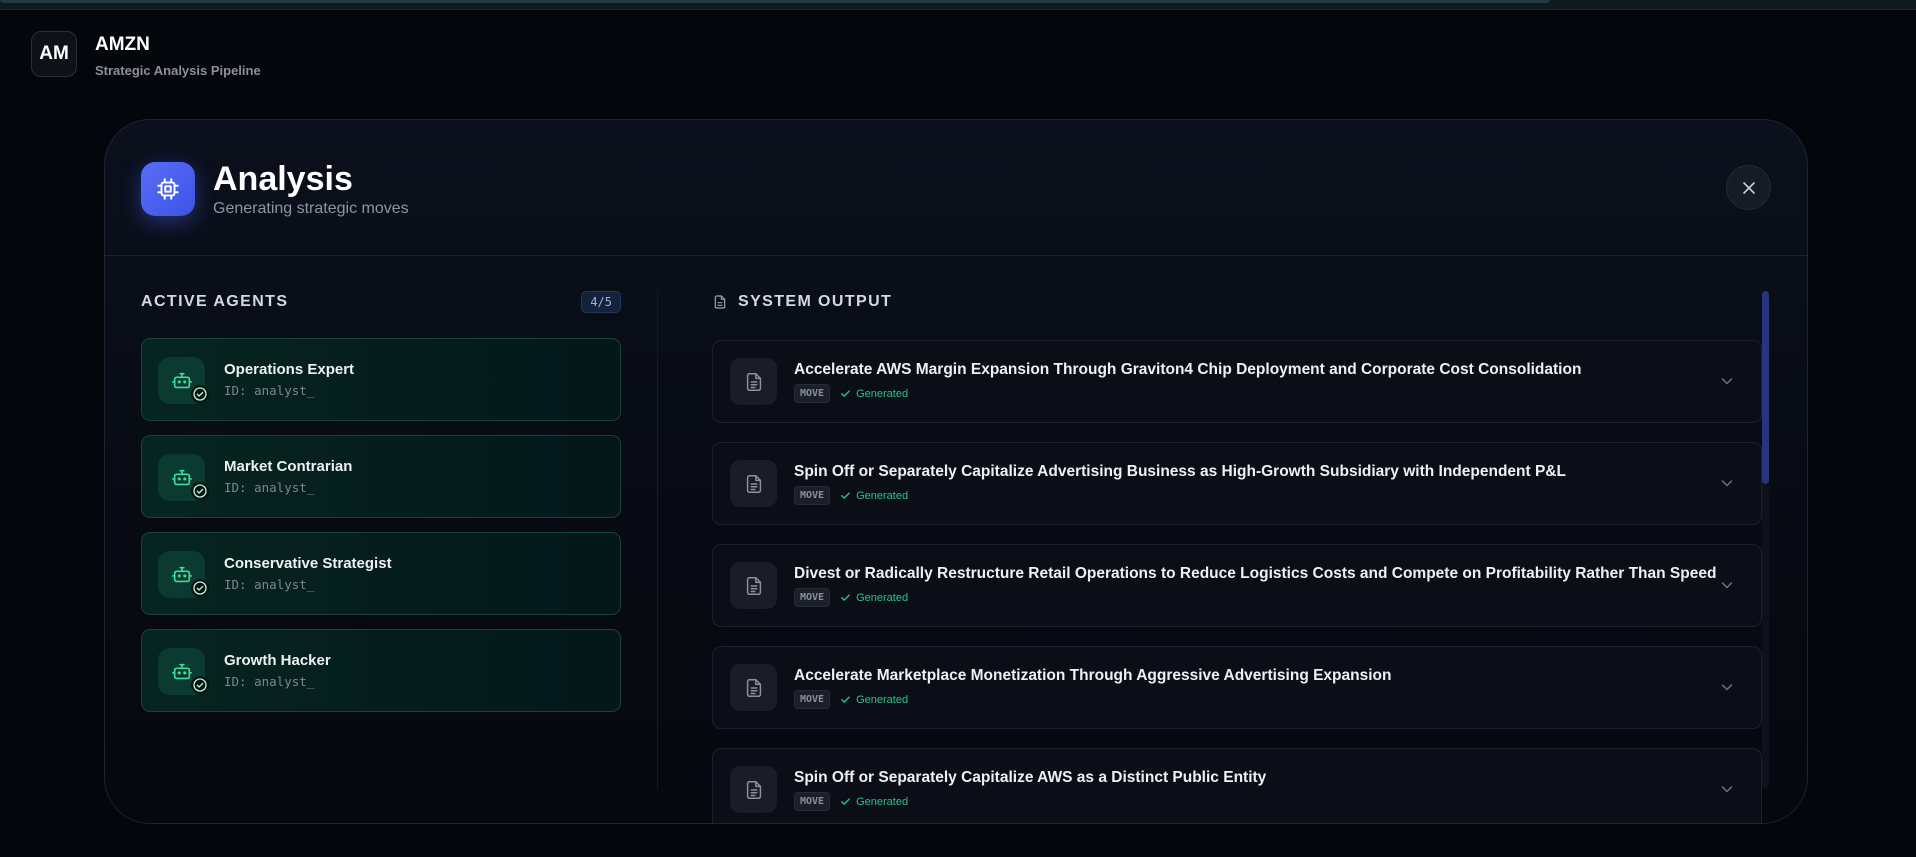  What do you see at coordinates (168, 189) in the screenshot?
I see `cpu-chip-icon` at bounding box center [168, 189].